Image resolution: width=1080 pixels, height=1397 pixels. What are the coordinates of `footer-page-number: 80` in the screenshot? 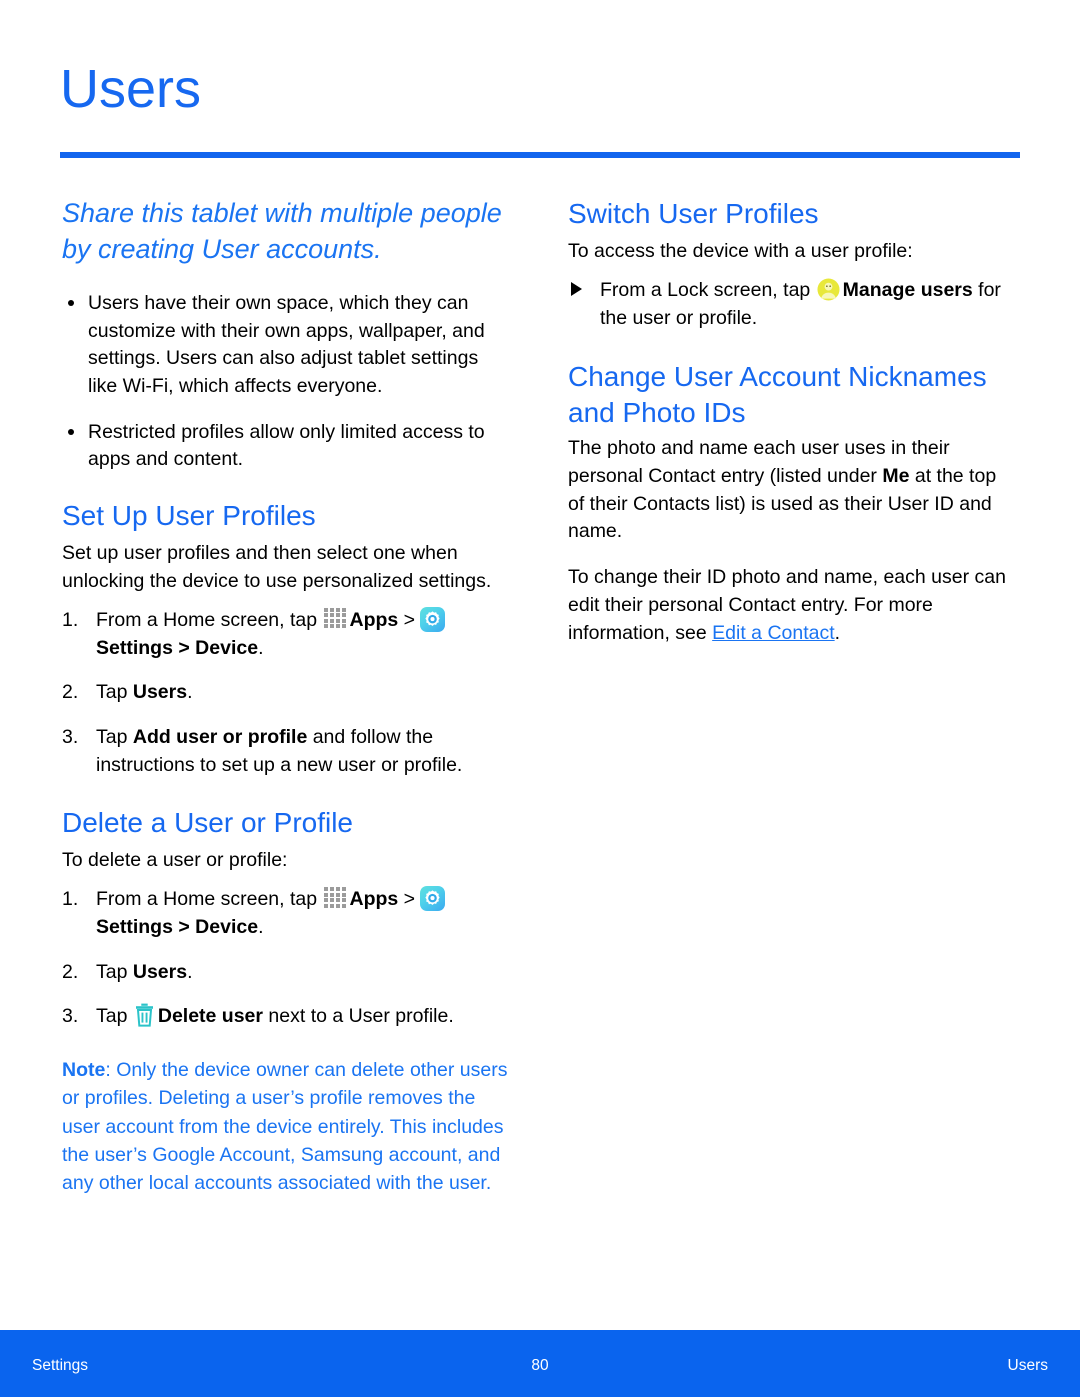 It's located at (540, 1365).